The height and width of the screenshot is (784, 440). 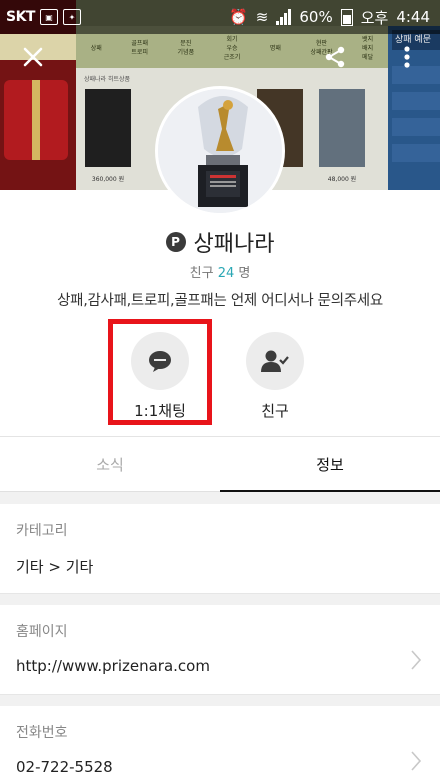 I want to click on carrier-label: SKT, so click(x=20, y=17).